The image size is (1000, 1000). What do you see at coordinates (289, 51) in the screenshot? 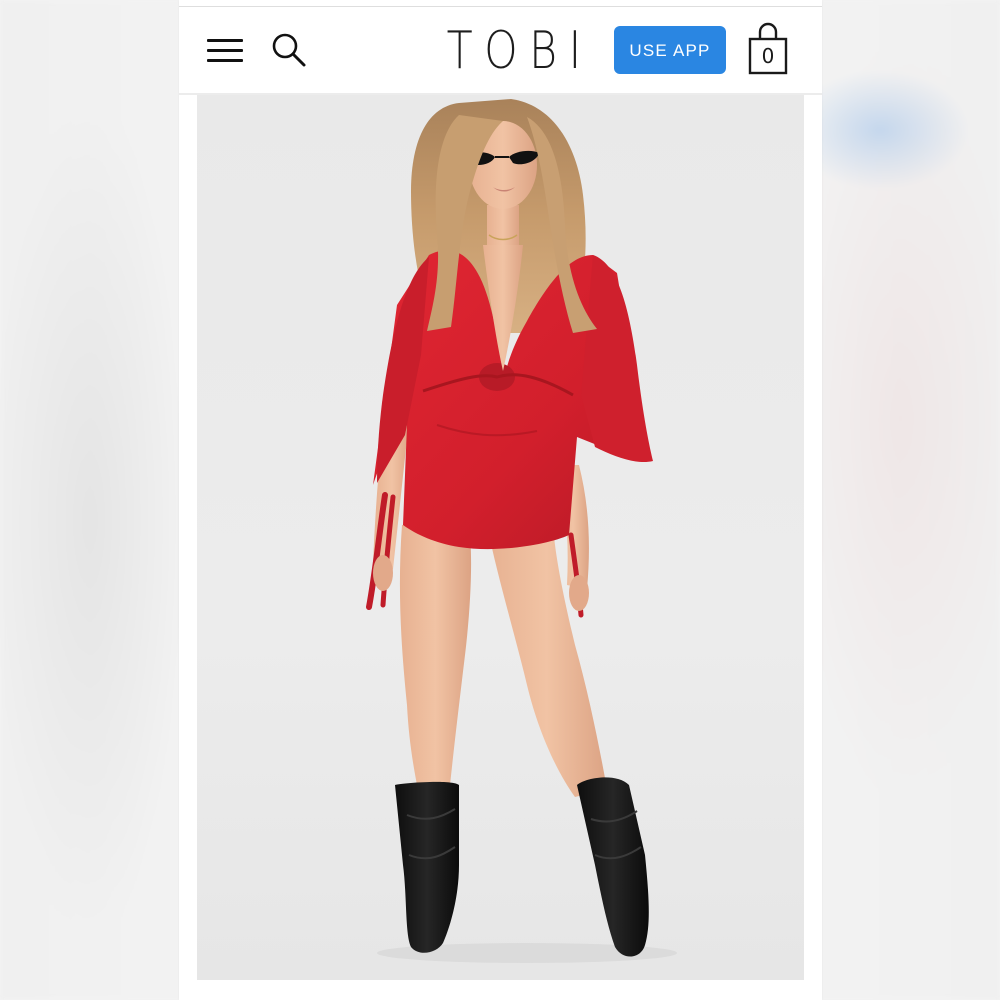
I see `search-icon` at bounding box center [289, 51].